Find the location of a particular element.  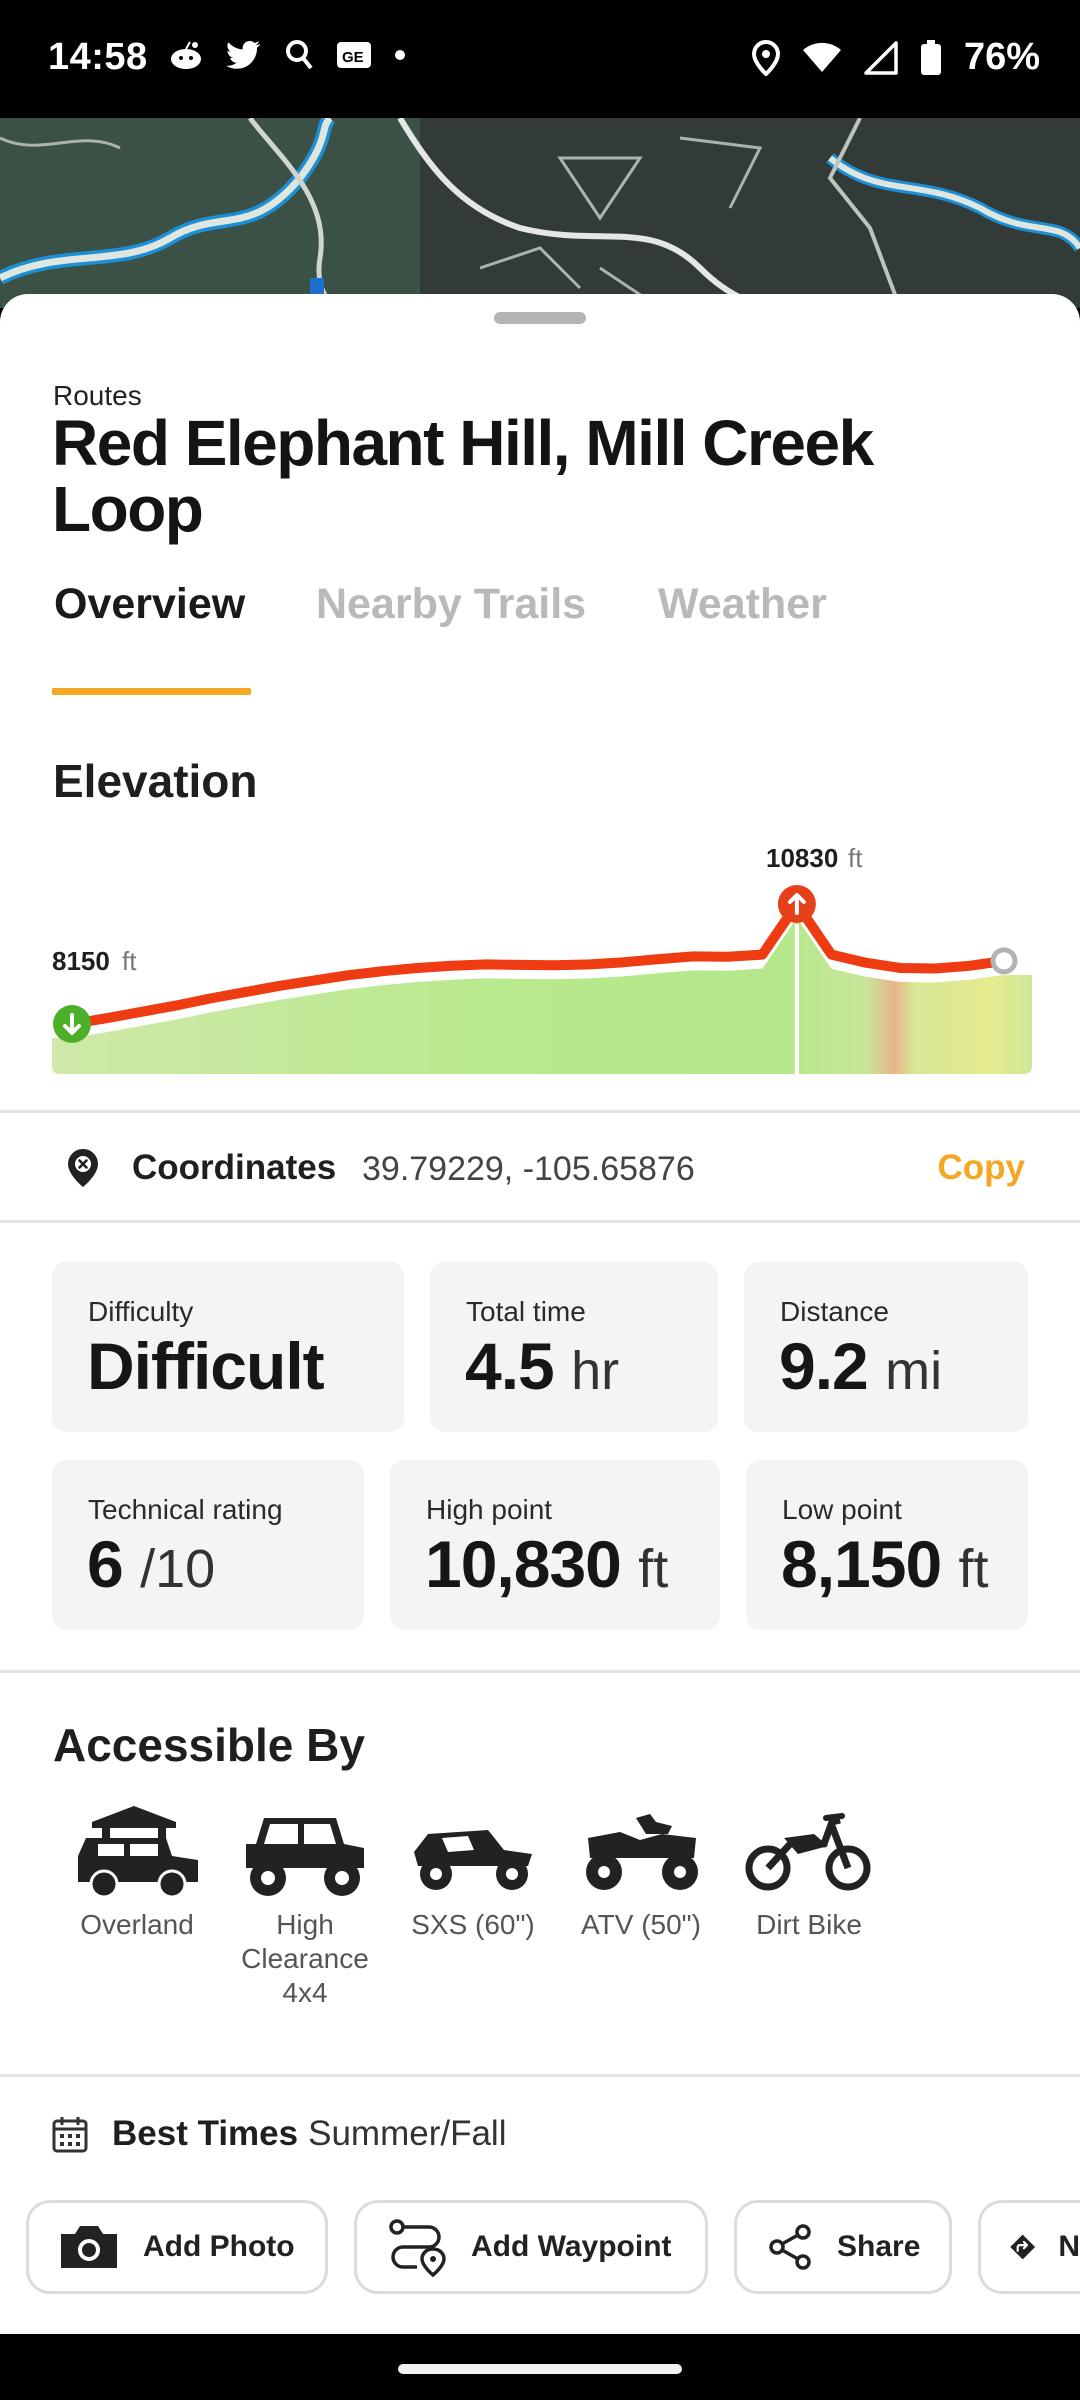

total-time-label: Total time is located at coordinates (526, 1311).